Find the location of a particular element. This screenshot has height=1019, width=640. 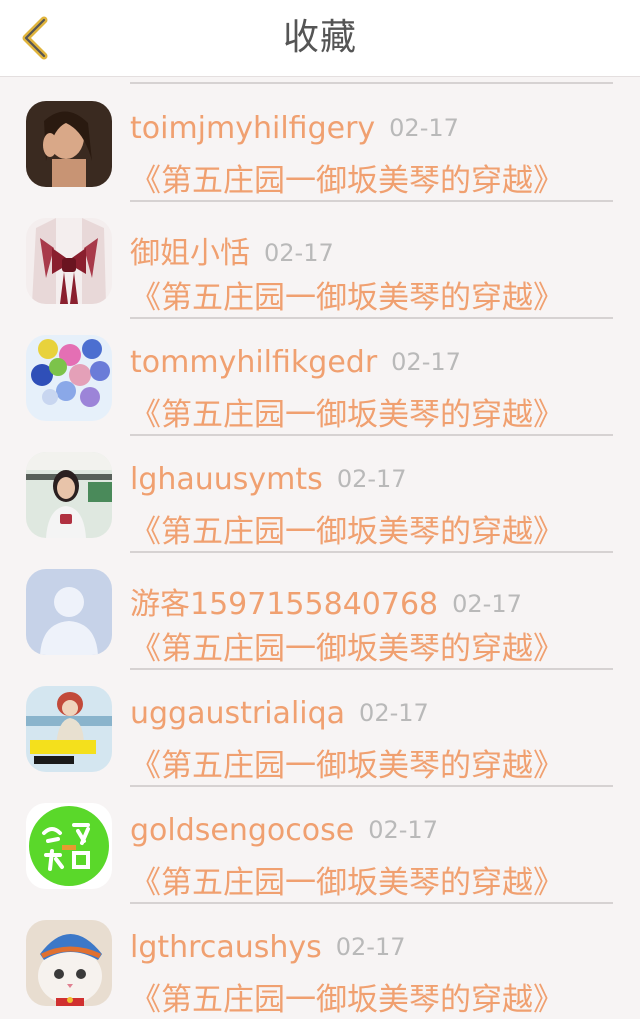

list-item: lghauusymts 02-17 《第五庄园一御坂美琴的穿越》 is located at coordinates (320, 490).